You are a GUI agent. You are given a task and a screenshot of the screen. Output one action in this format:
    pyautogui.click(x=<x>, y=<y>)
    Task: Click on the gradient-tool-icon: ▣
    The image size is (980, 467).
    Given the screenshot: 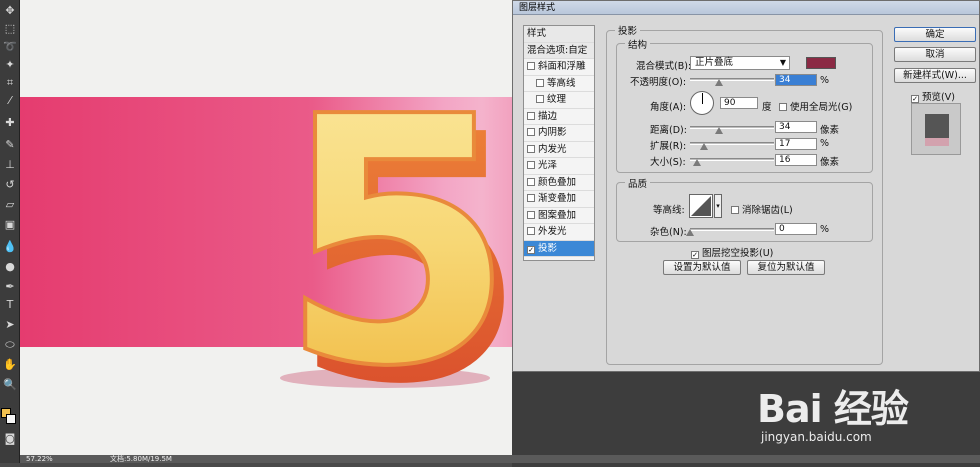 What is the action you would take?
    pyautogui.click(x=10, y=225)
    